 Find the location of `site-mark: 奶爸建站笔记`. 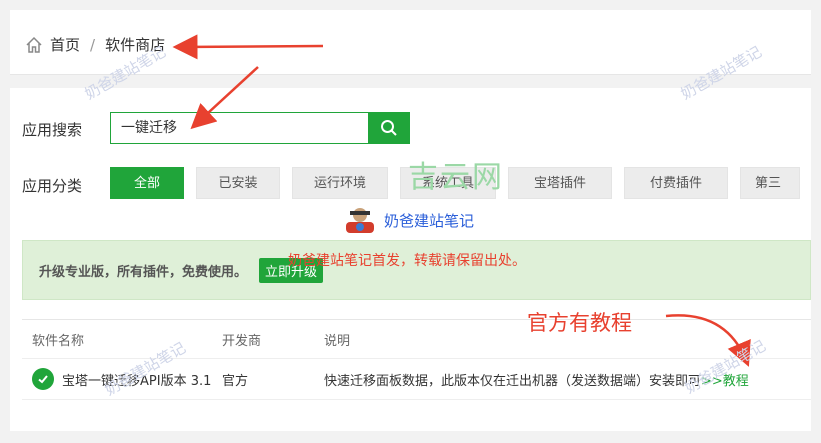

site-mark: 奶爸建站笔记 is located at coordinates (407, 220).